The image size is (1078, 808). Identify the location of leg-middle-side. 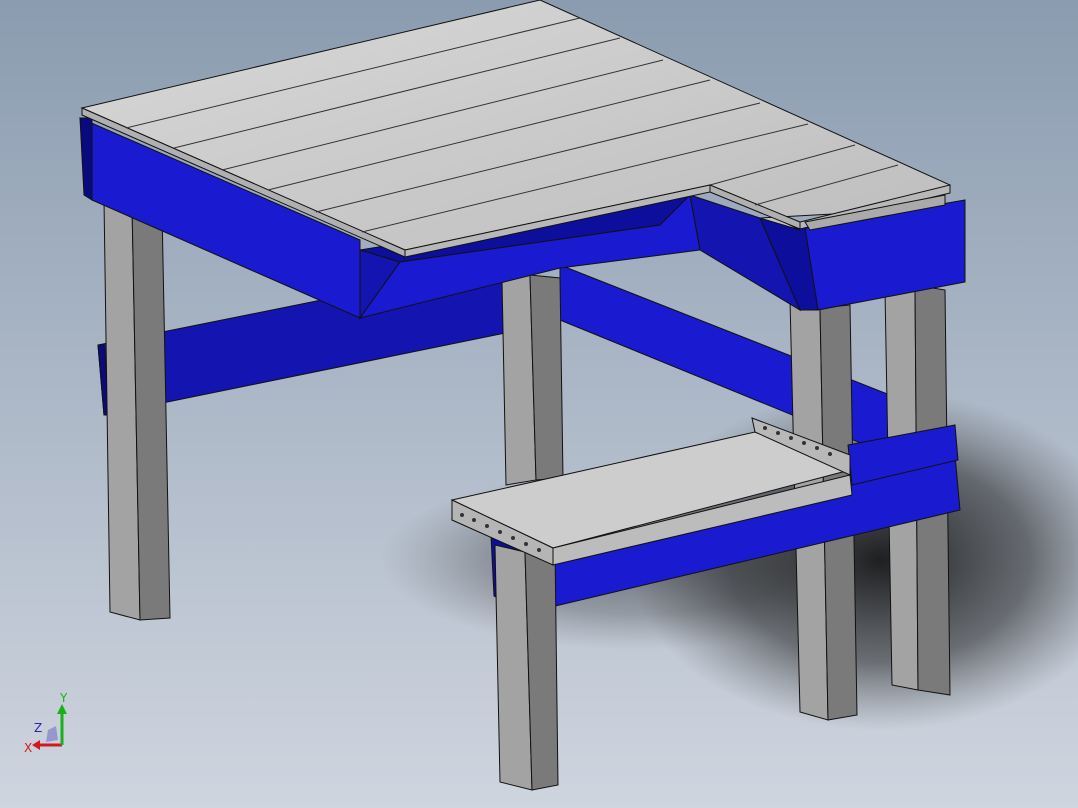
(546, 377).